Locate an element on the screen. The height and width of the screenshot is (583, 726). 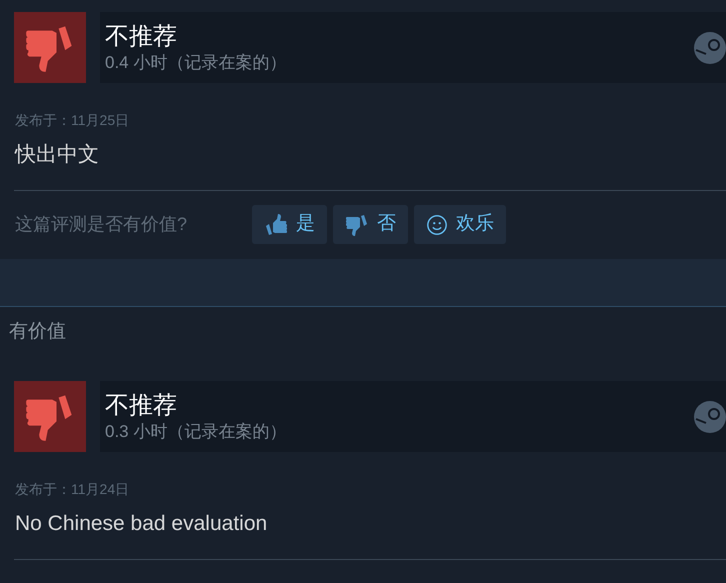
hours-played: 0.4 小时（记录在案的） is located at coordinates (195, 63).